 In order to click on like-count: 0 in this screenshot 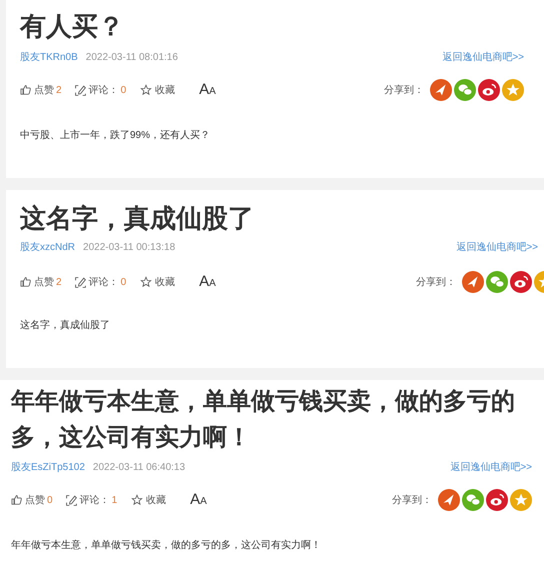, I will do `click(50, 501)`.